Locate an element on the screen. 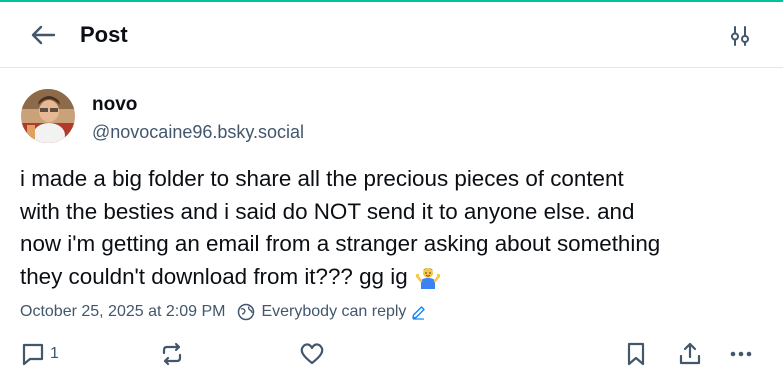 The width and height of the screenshot is (783, 387). share-button is located at coordinates (690, 354).